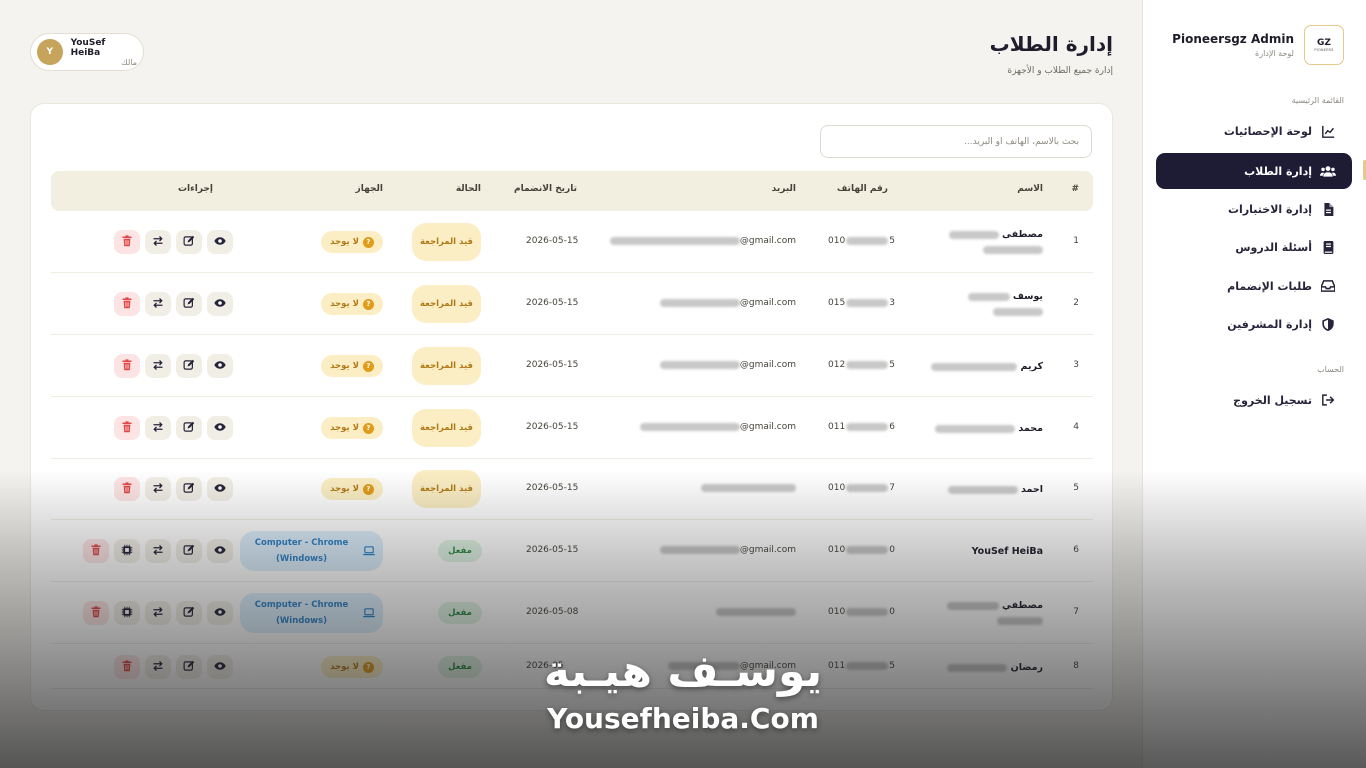 This screenshot has height=768, width=1366. Describe the element at coordinates (1030, 189) in the screenshot. I see `column-header-name: الاسم` at that location.